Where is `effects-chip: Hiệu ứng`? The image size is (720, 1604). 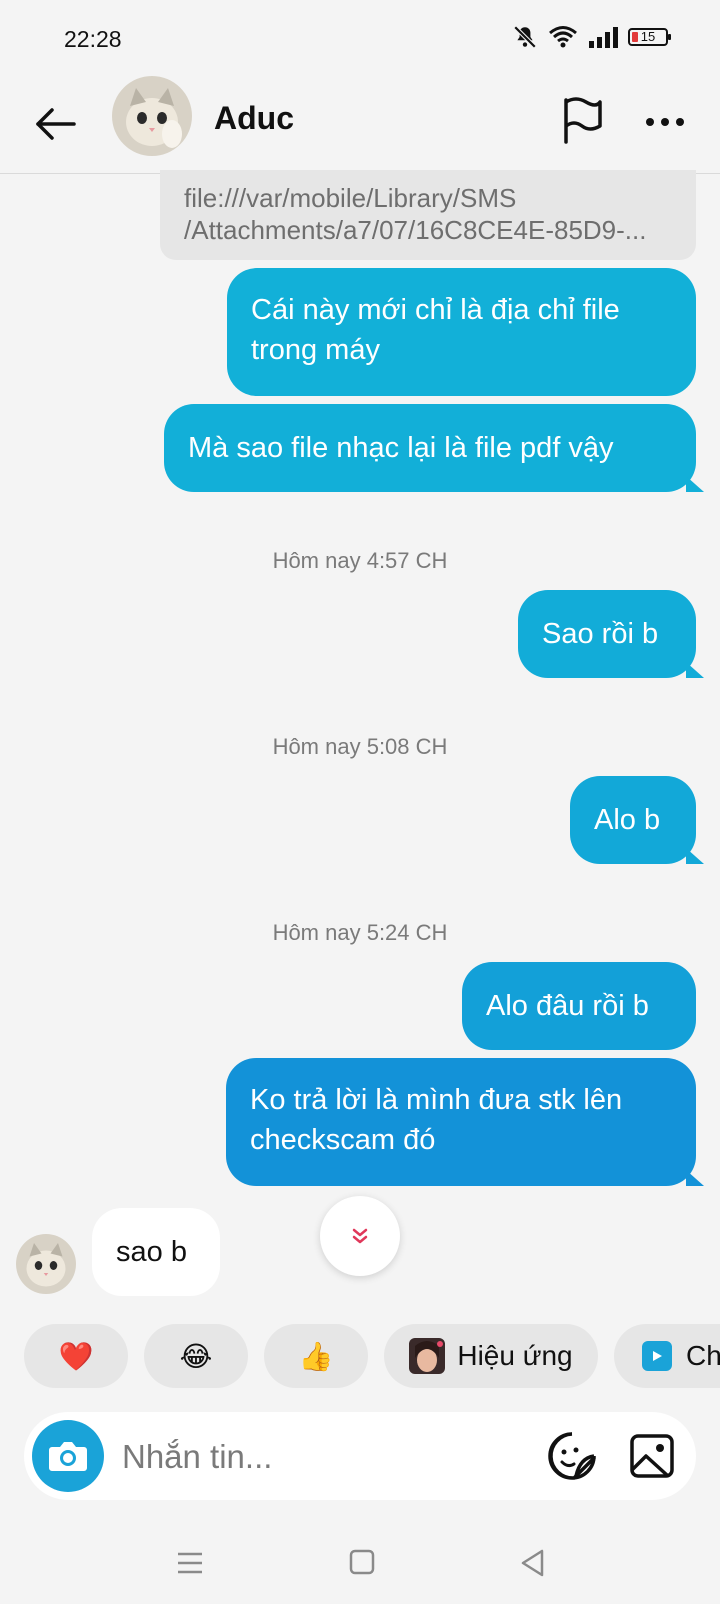
effects-chip: Hiệu ứng is located at coordinates (491, 1356).